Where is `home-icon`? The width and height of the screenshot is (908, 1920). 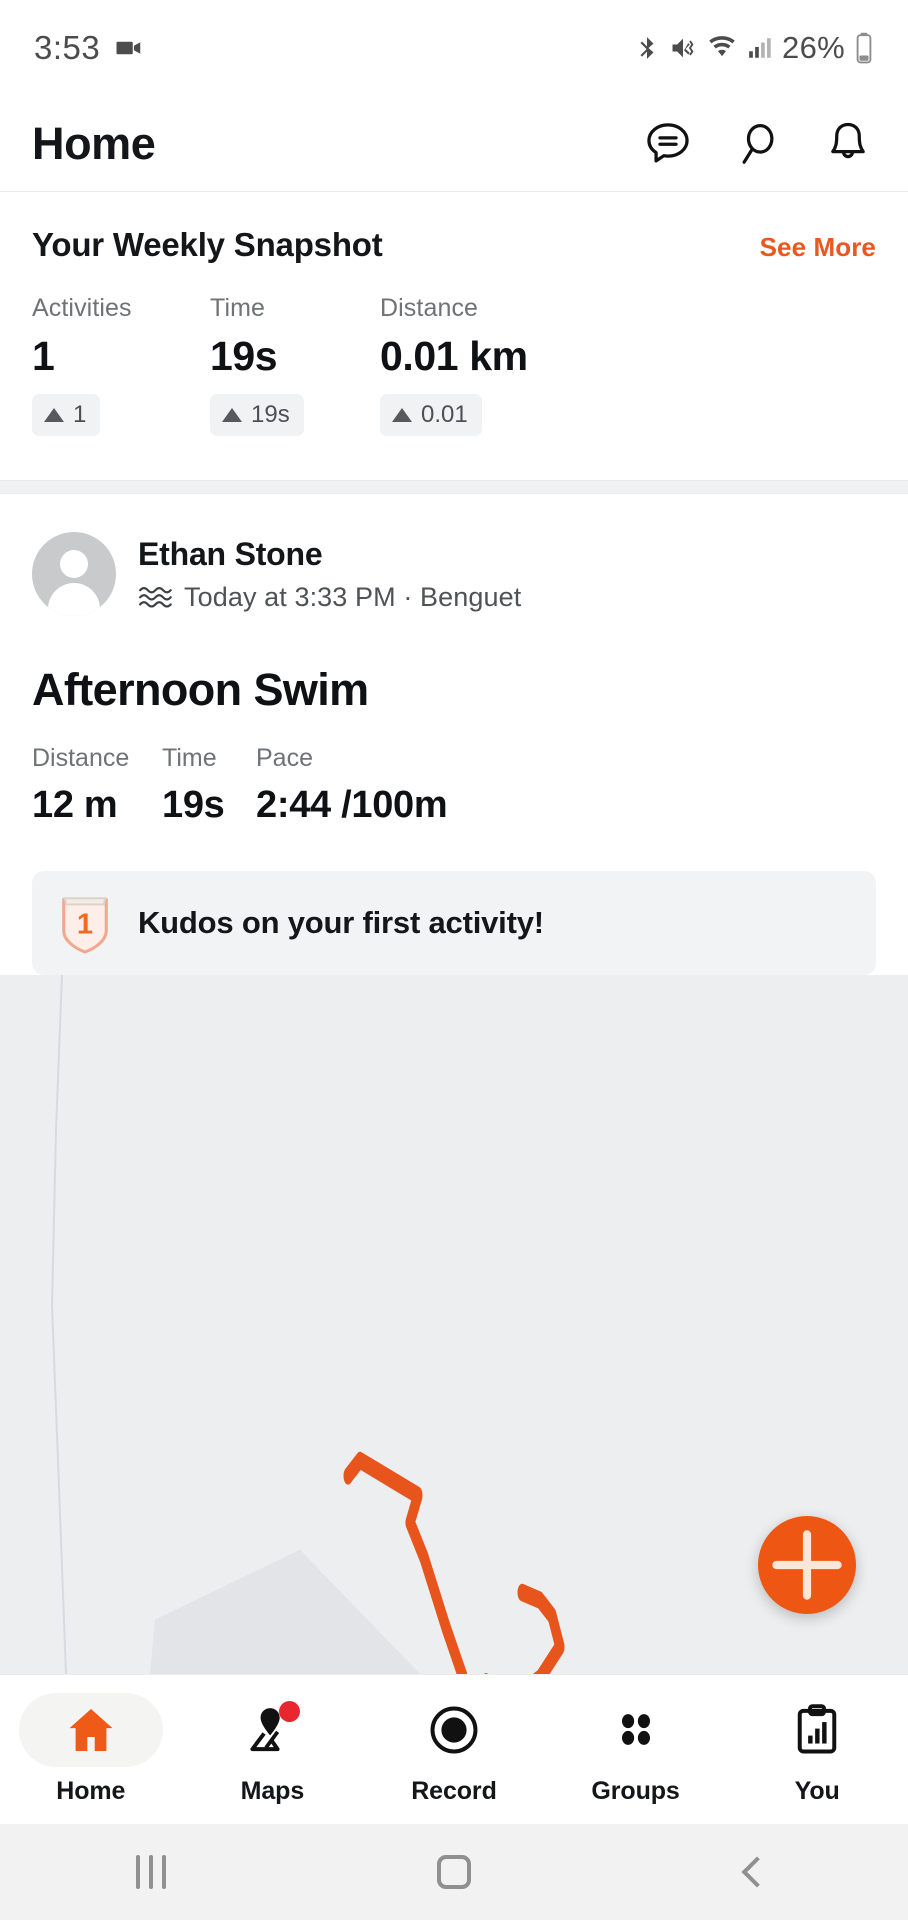 home-icon is located at coordinates (91, 1730).